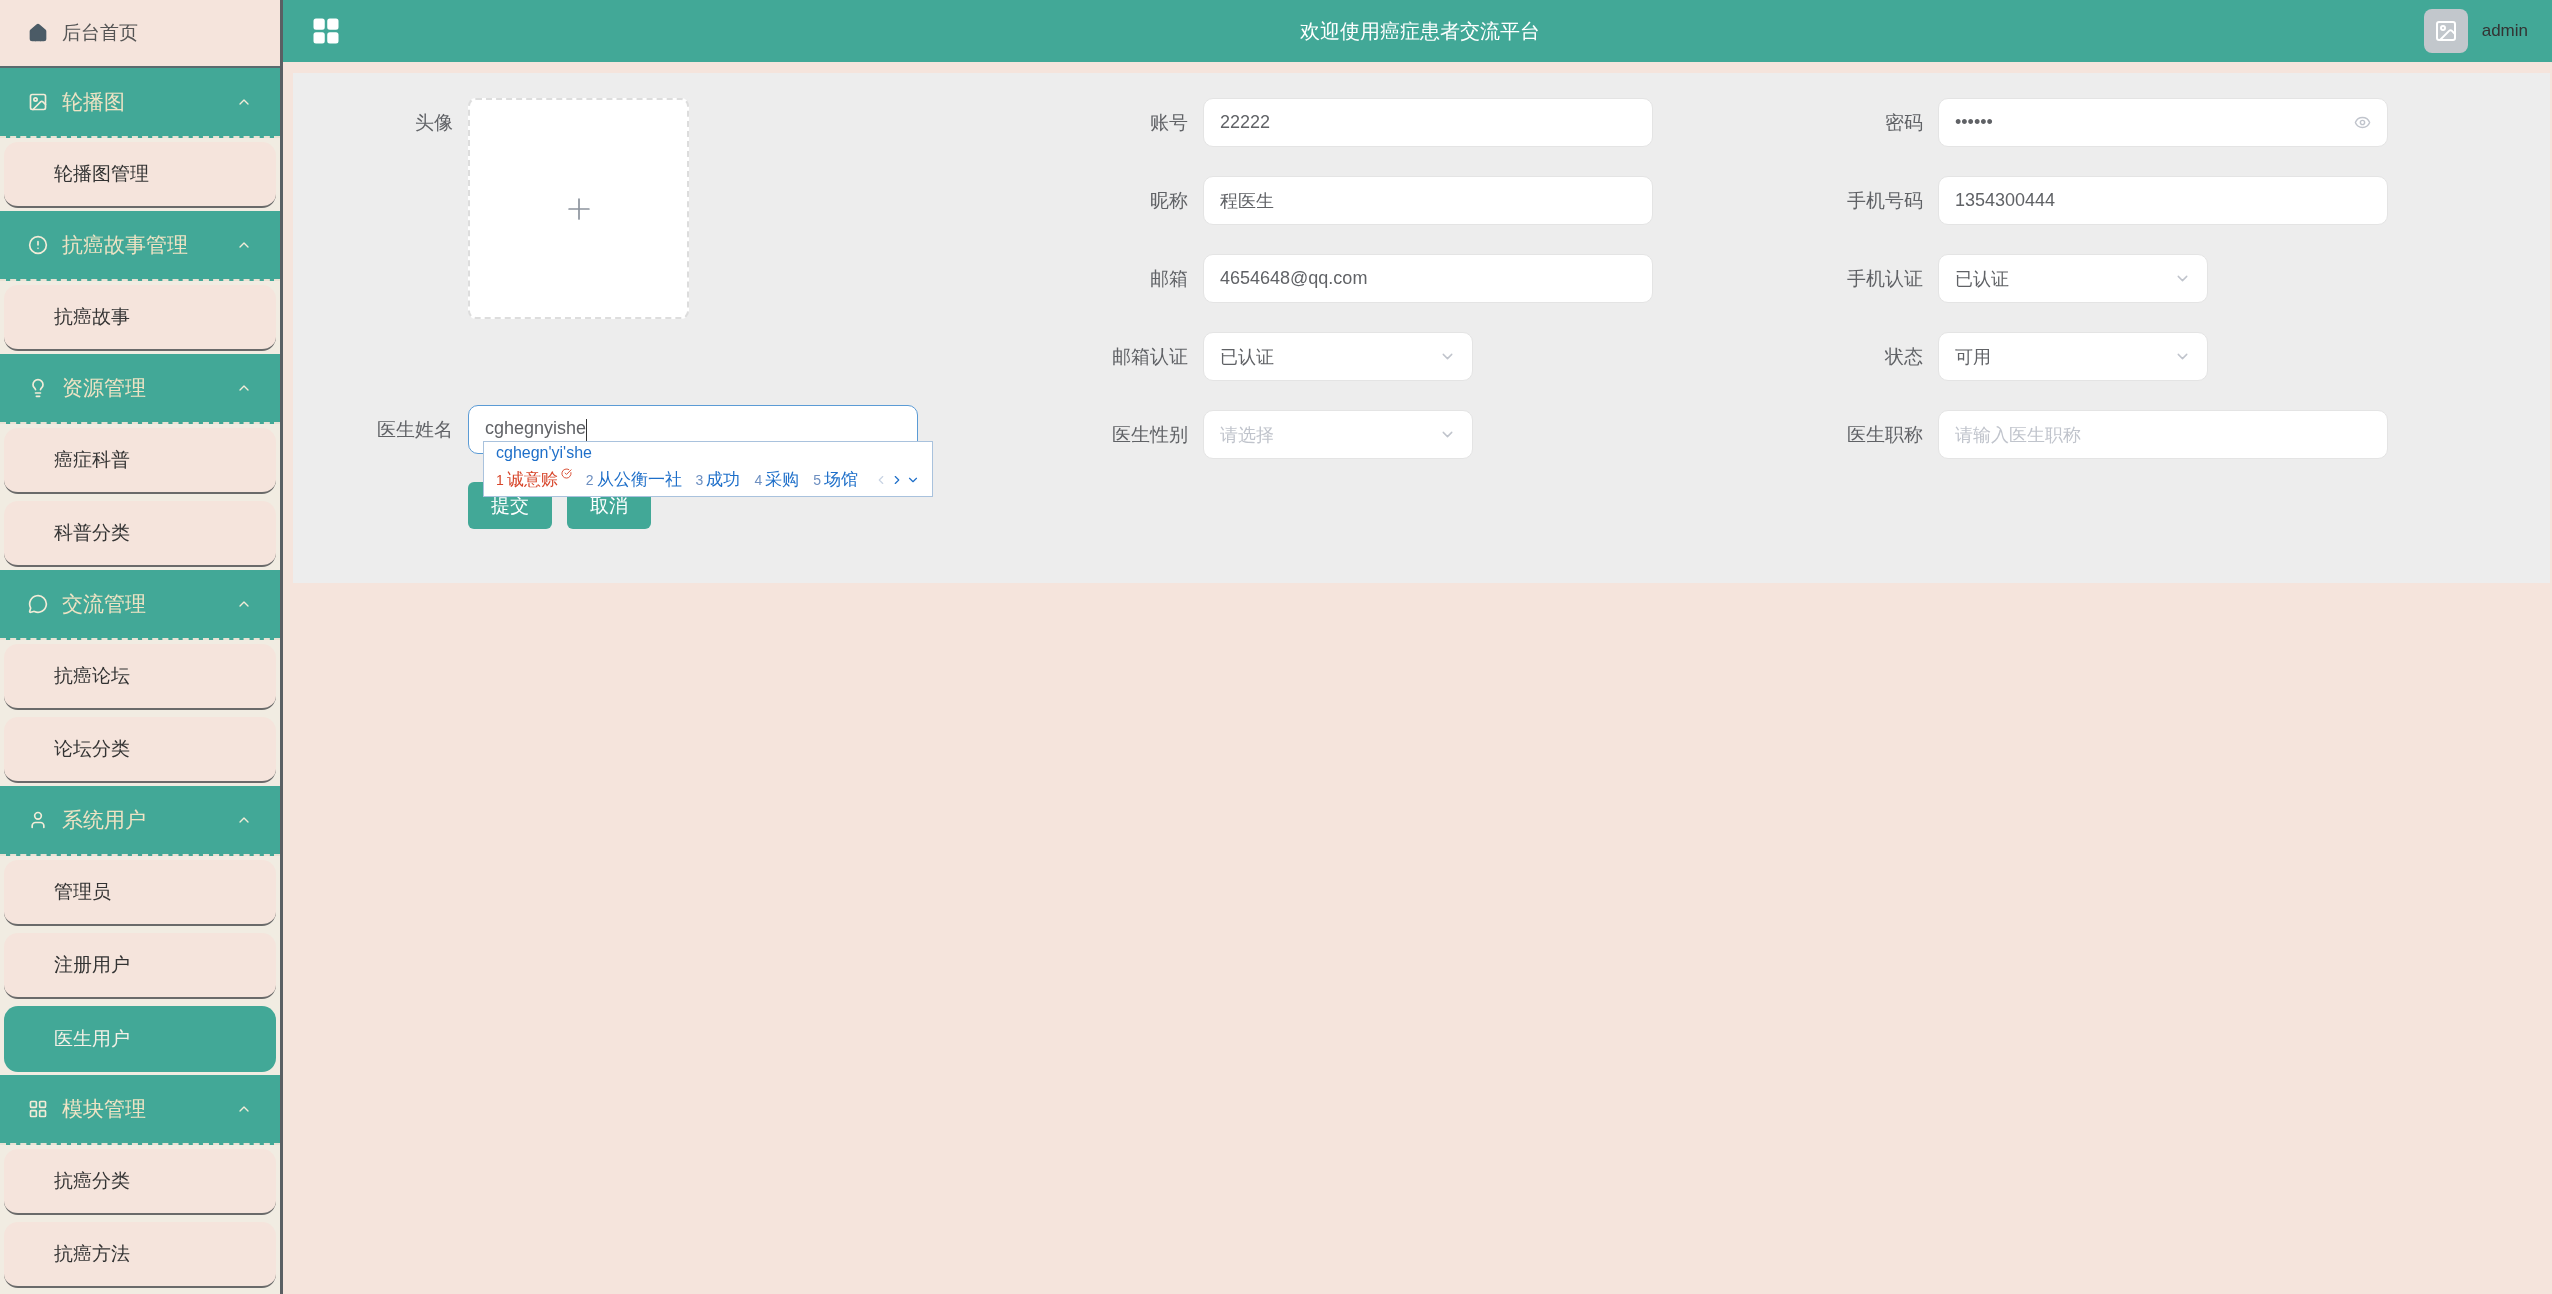 The height and width of the screenshot is (1294, 2552). What do you see at coordinates (835, 479) in the screenshot?
I see `ime-candidate: 5 场馆` at bounding box center [835, 479].